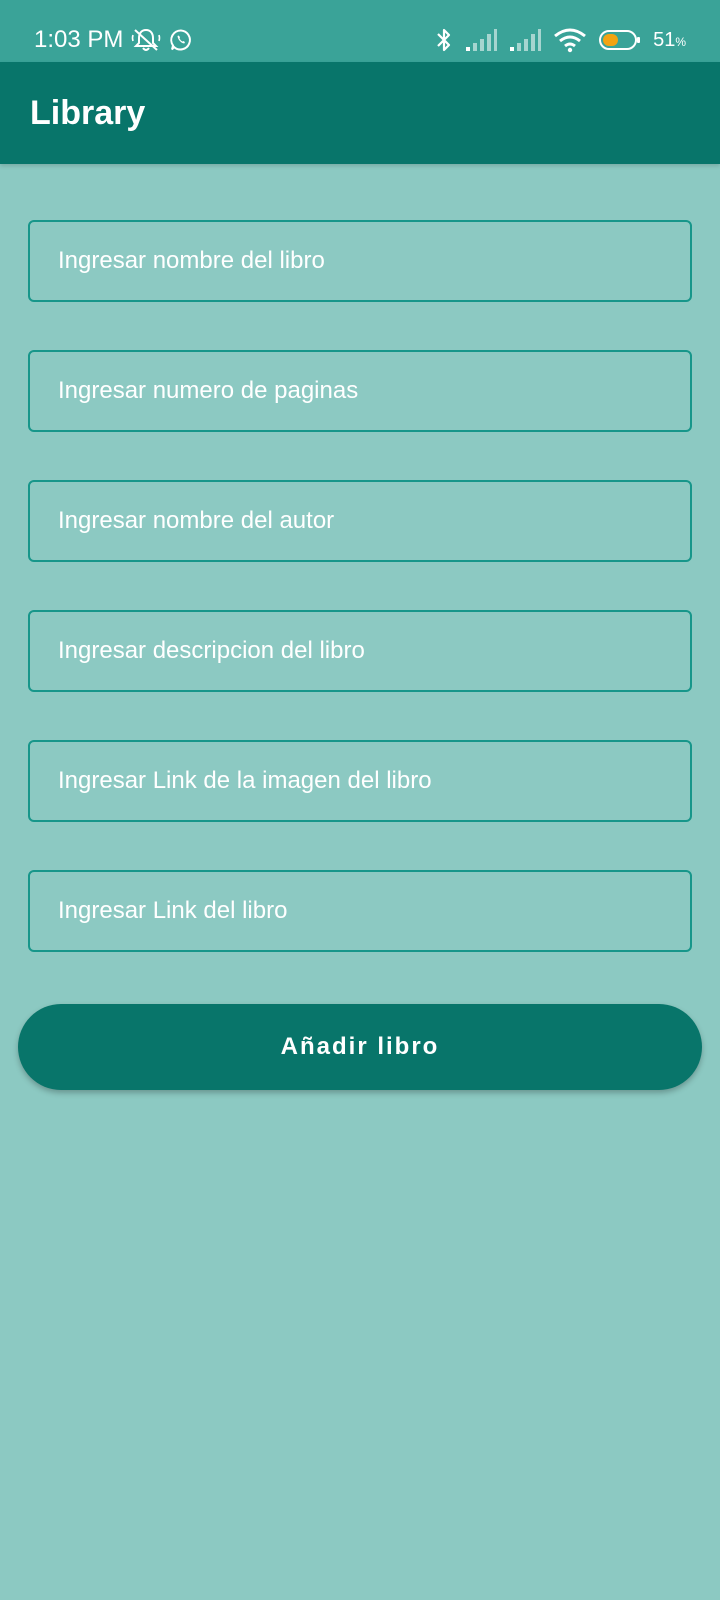  I want to click on book-name-input, so click(360, 261).